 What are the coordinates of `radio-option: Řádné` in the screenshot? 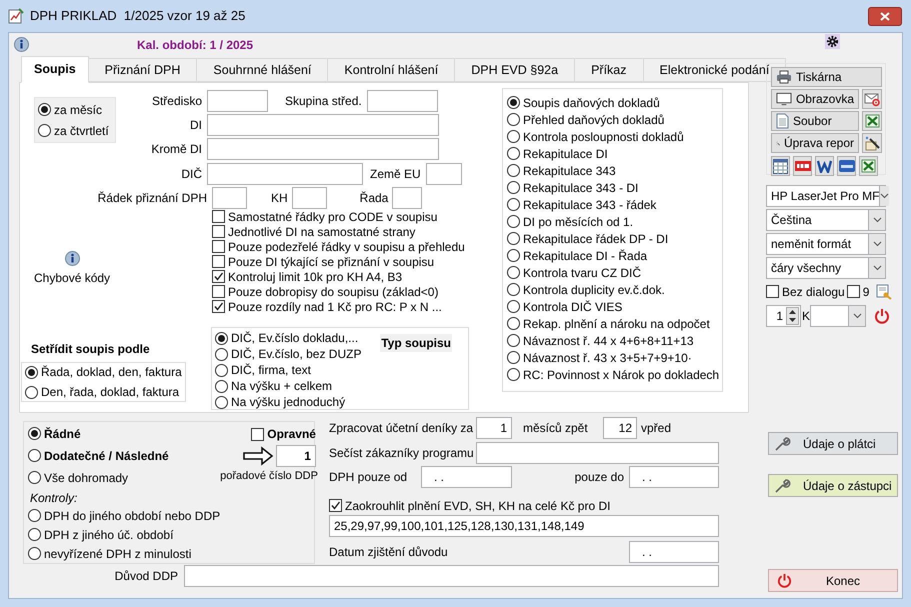 It's located at (124, 434).